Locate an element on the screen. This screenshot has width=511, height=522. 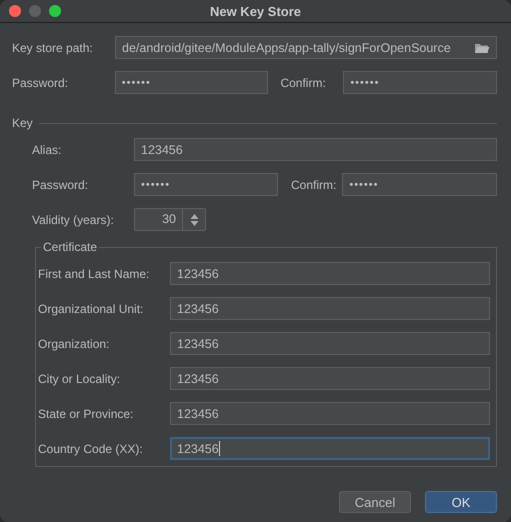
field-label: Key store path: is located at coordinates (53, 47).